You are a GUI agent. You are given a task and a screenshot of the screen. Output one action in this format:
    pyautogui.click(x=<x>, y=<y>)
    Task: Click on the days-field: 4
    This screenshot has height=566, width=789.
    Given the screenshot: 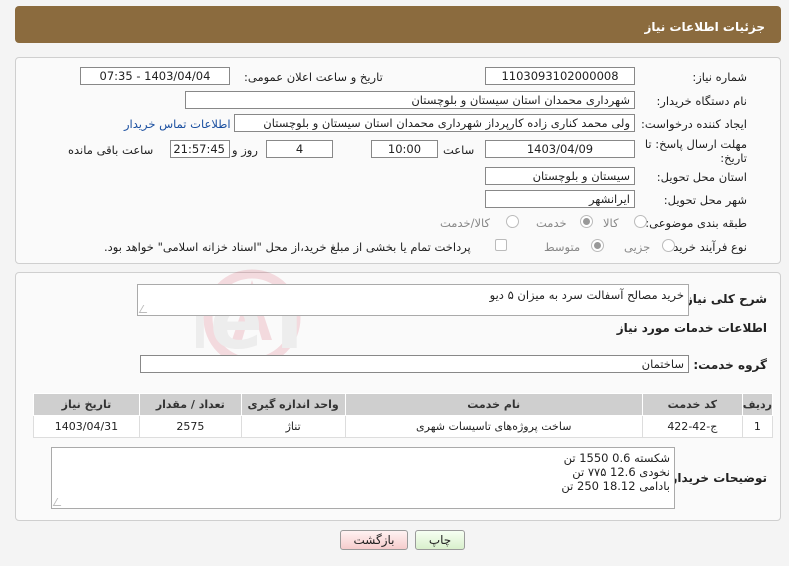 What is the action you would take?
    pyautogui.click(x=299, y=149)
    